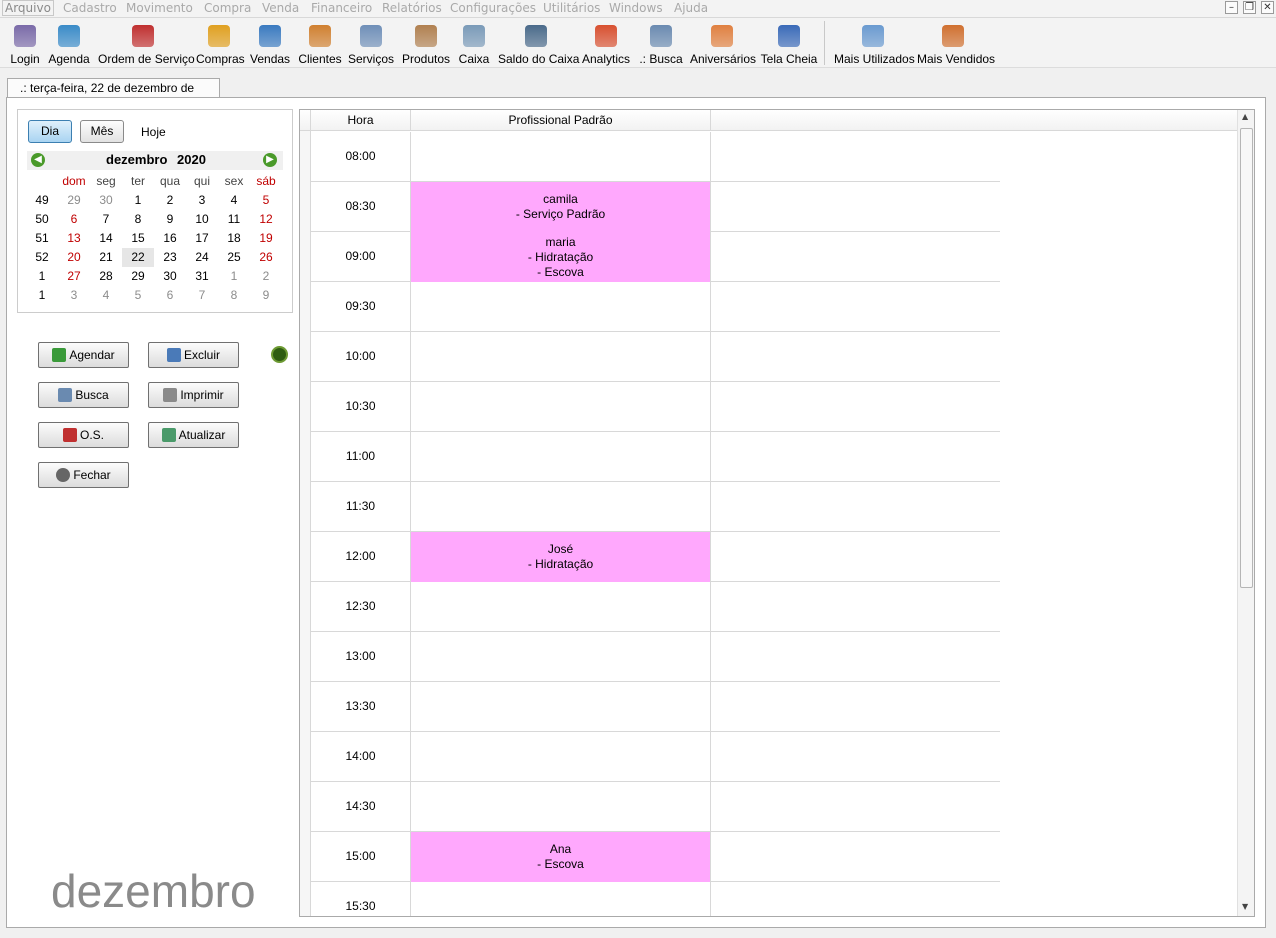 The image size is (1276, 938). What do you see at coordinates (106, 238) in the screenshot?
I see `calendar-day: 14` at bounding box center [106, 238].